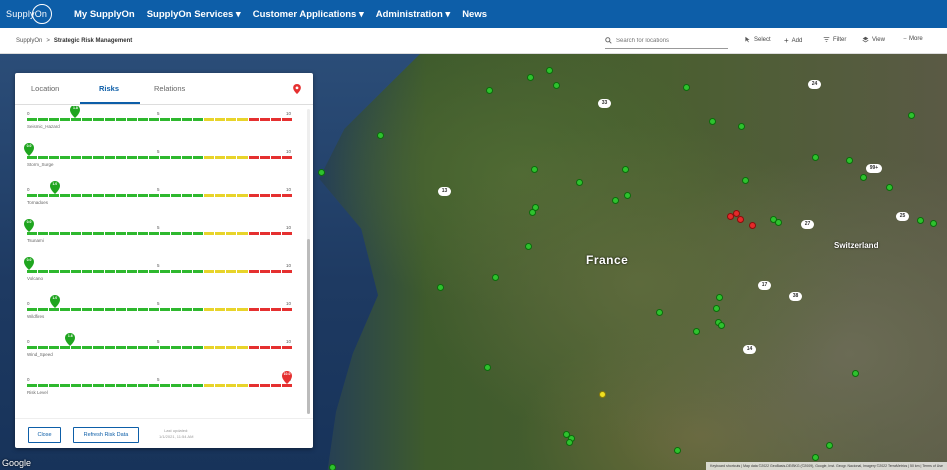 The width and height of the screenshot is (947, 470). Describe the element at coordinates (29, 41) in the screenshot. I see `breadcrumb-root: SupplyOn` at that location.